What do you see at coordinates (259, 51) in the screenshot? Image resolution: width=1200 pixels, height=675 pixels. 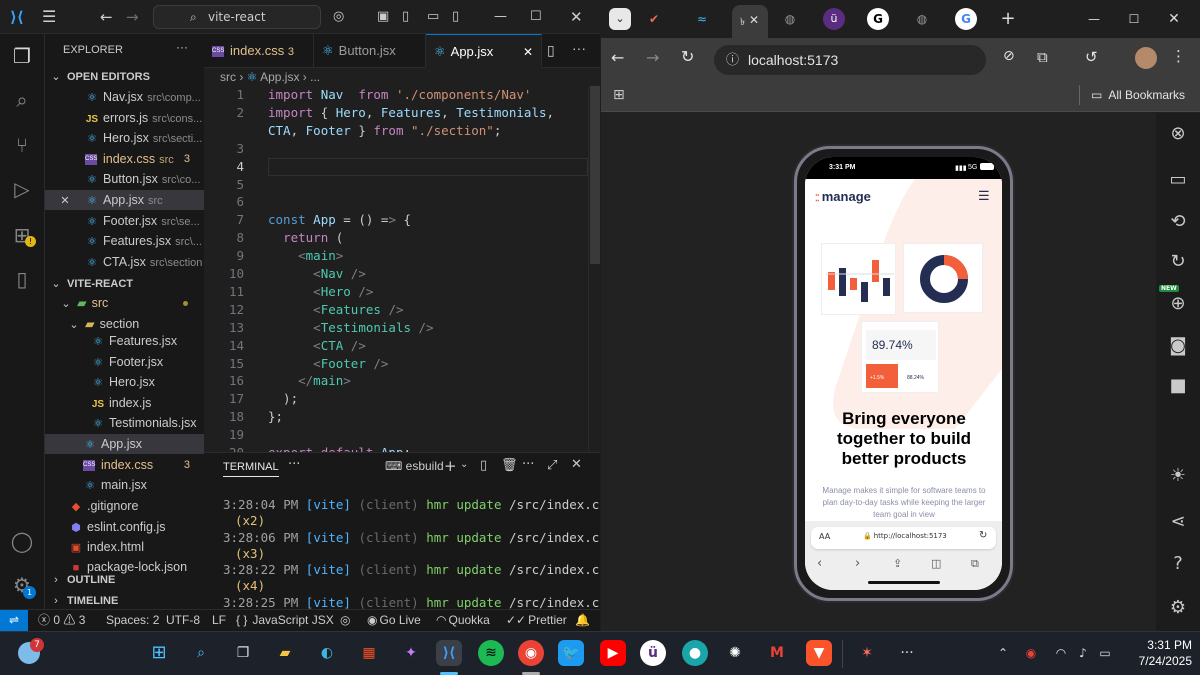 I see `tab-index-css: CSS index.css 3` at bounding box center [259, 51].